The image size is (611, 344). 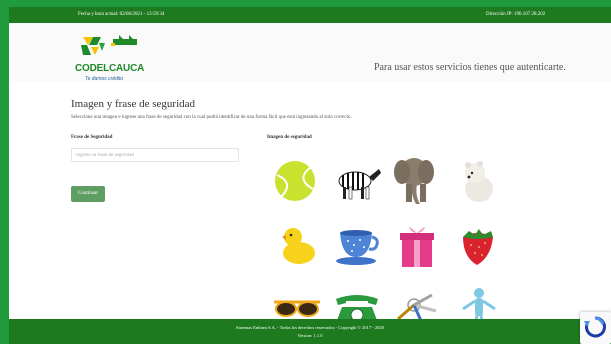 I want to click on recaptcha-badge, so click(x=595, y=328).